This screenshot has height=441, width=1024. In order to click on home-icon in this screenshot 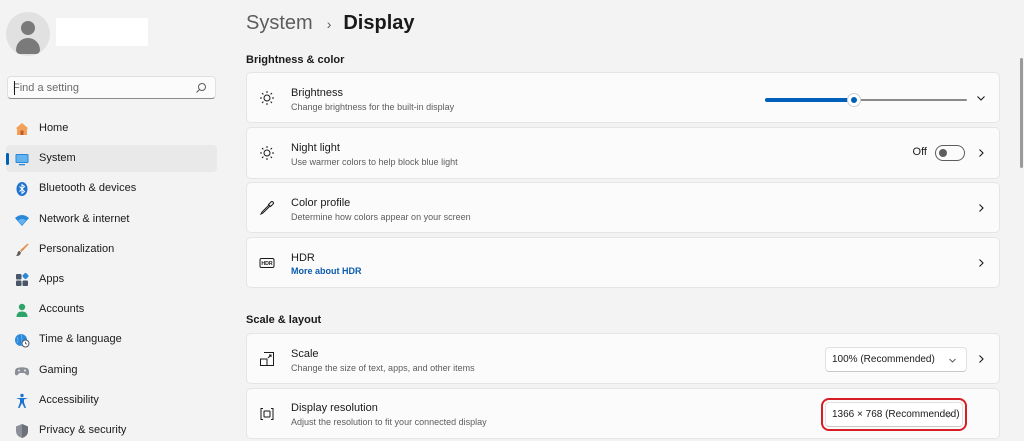, I will do `click(22, 129)`.